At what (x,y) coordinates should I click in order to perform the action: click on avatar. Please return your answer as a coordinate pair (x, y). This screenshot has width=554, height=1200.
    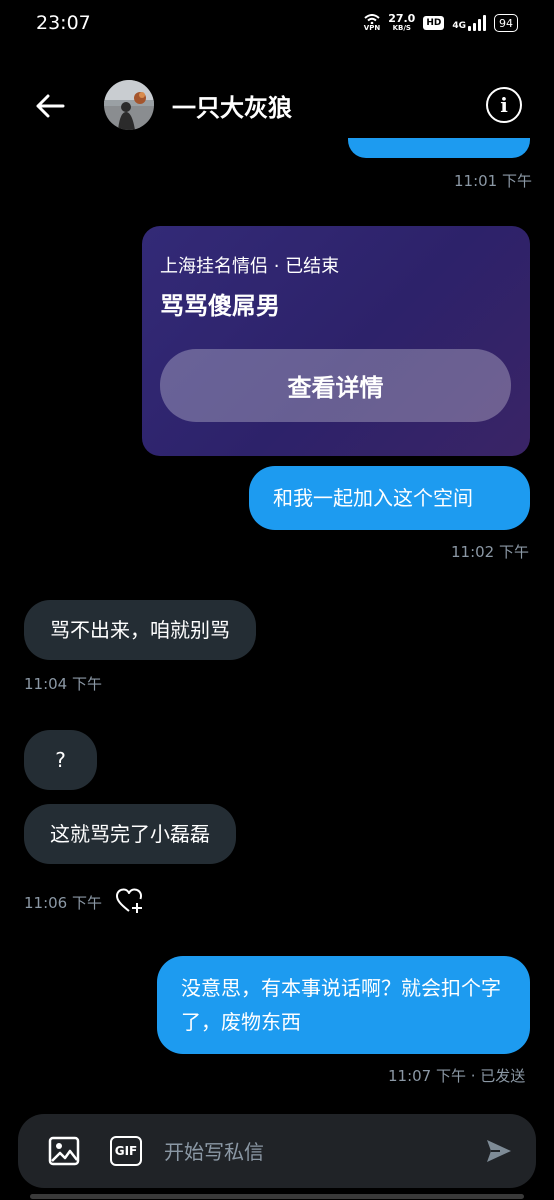
    Looking at the image, I should click on (129, 105).